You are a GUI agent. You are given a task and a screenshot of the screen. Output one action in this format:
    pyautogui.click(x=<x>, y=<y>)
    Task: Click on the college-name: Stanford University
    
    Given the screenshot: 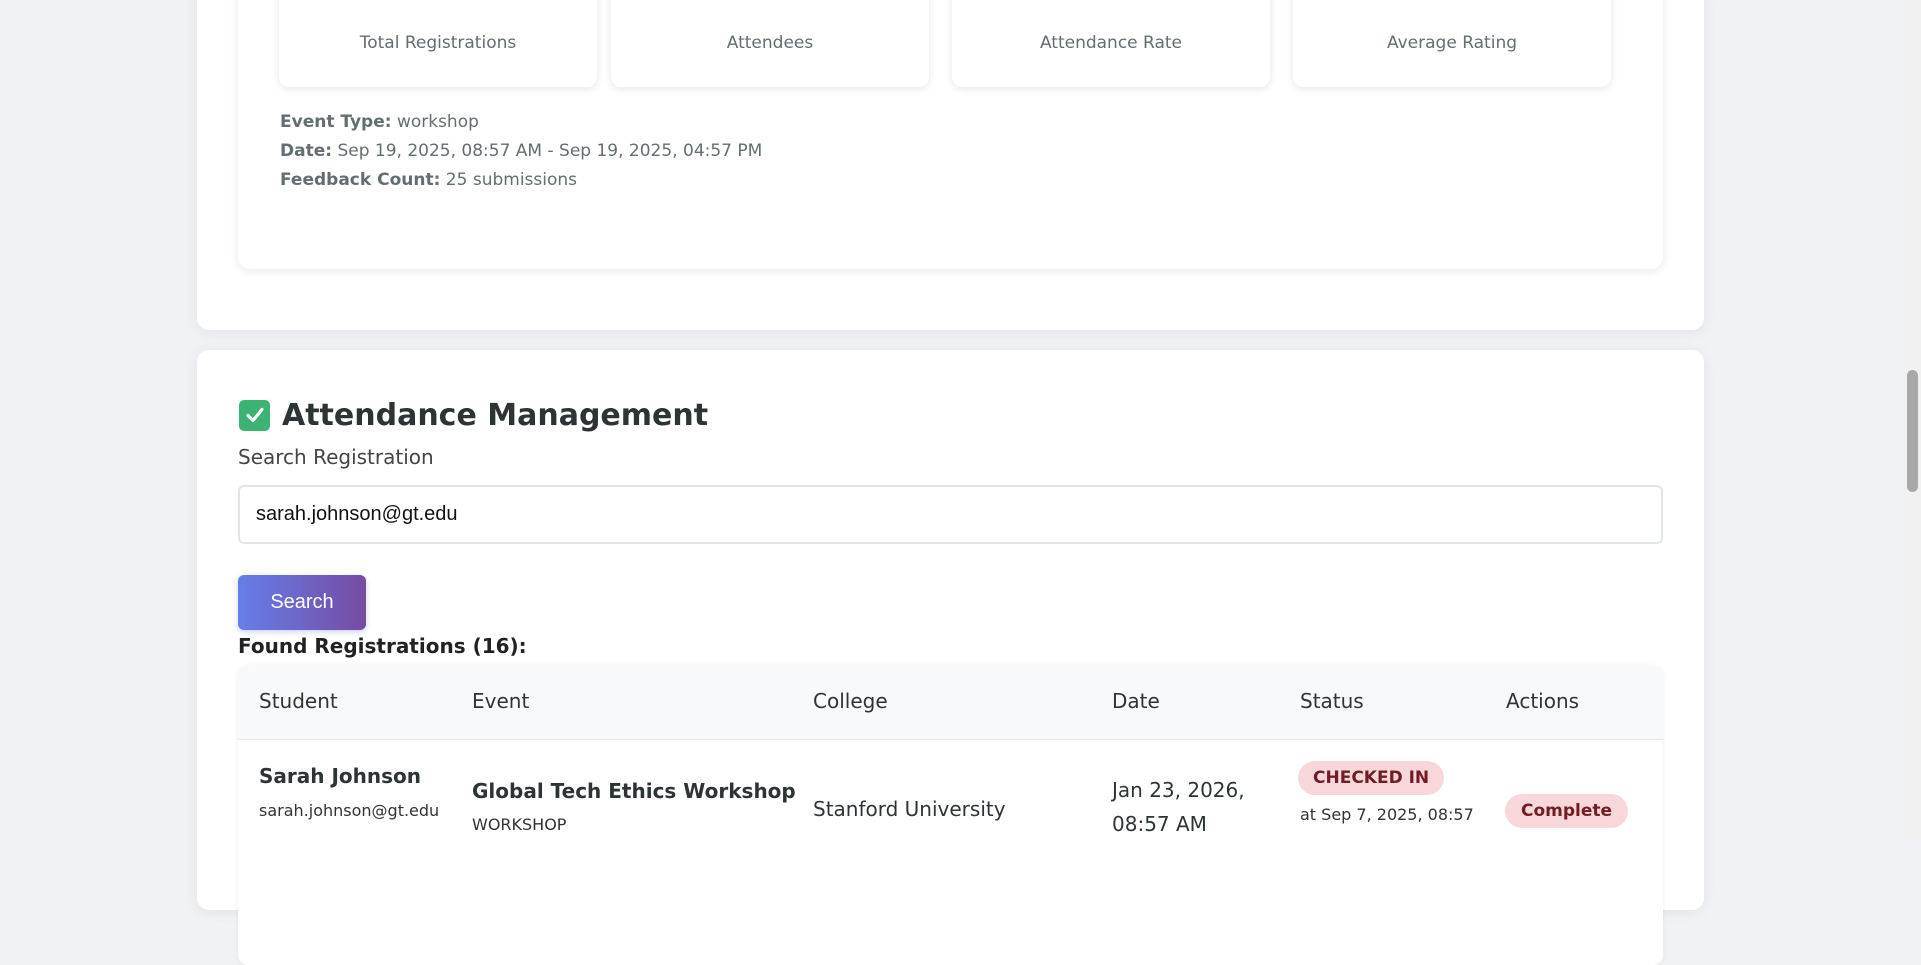 What is the action you would take?
    pyautogui.click(x=909, y=809)
    